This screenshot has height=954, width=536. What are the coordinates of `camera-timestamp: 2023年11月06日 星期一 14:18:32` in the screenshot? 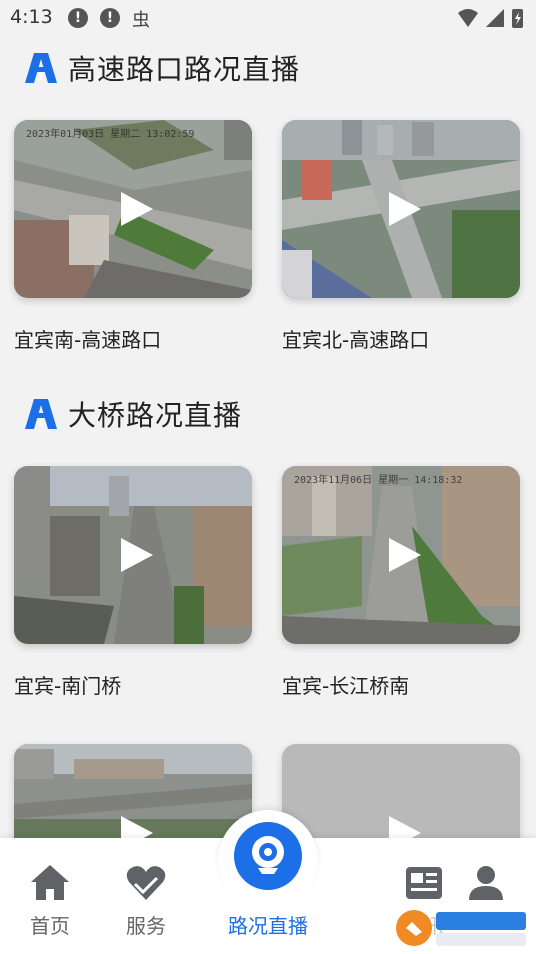 It's located at (378, 480).